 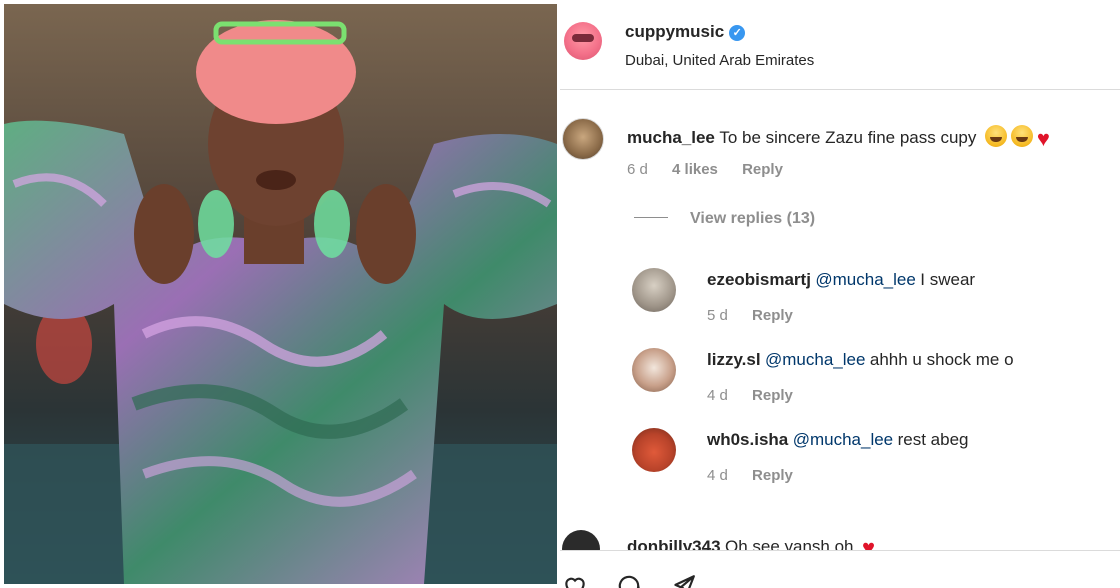 I want to click on reply-username: lizzy.sl, so click(x=734, y=359).